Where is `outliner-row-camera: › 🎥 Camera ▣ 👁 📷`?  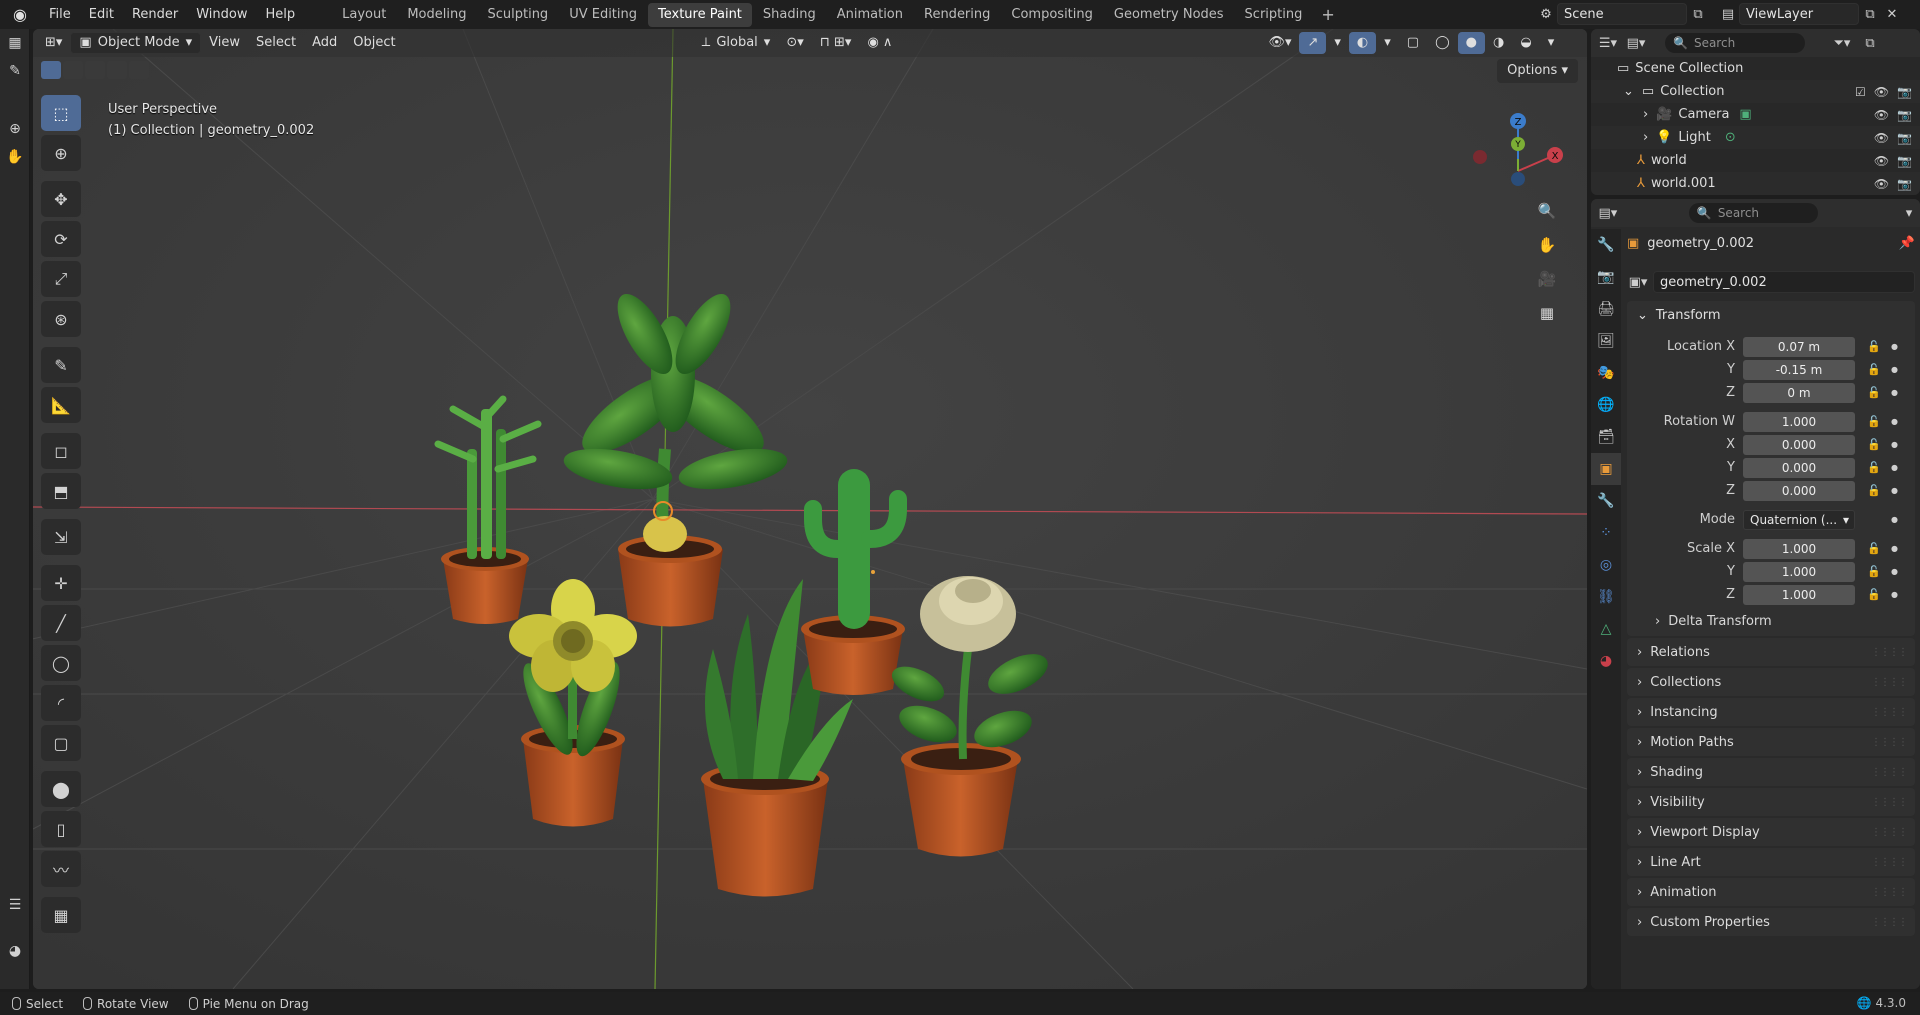 outliner-row-camera: › 🎥 Camera ▣ 👁 📷 is located at coordinates (1755, 114).